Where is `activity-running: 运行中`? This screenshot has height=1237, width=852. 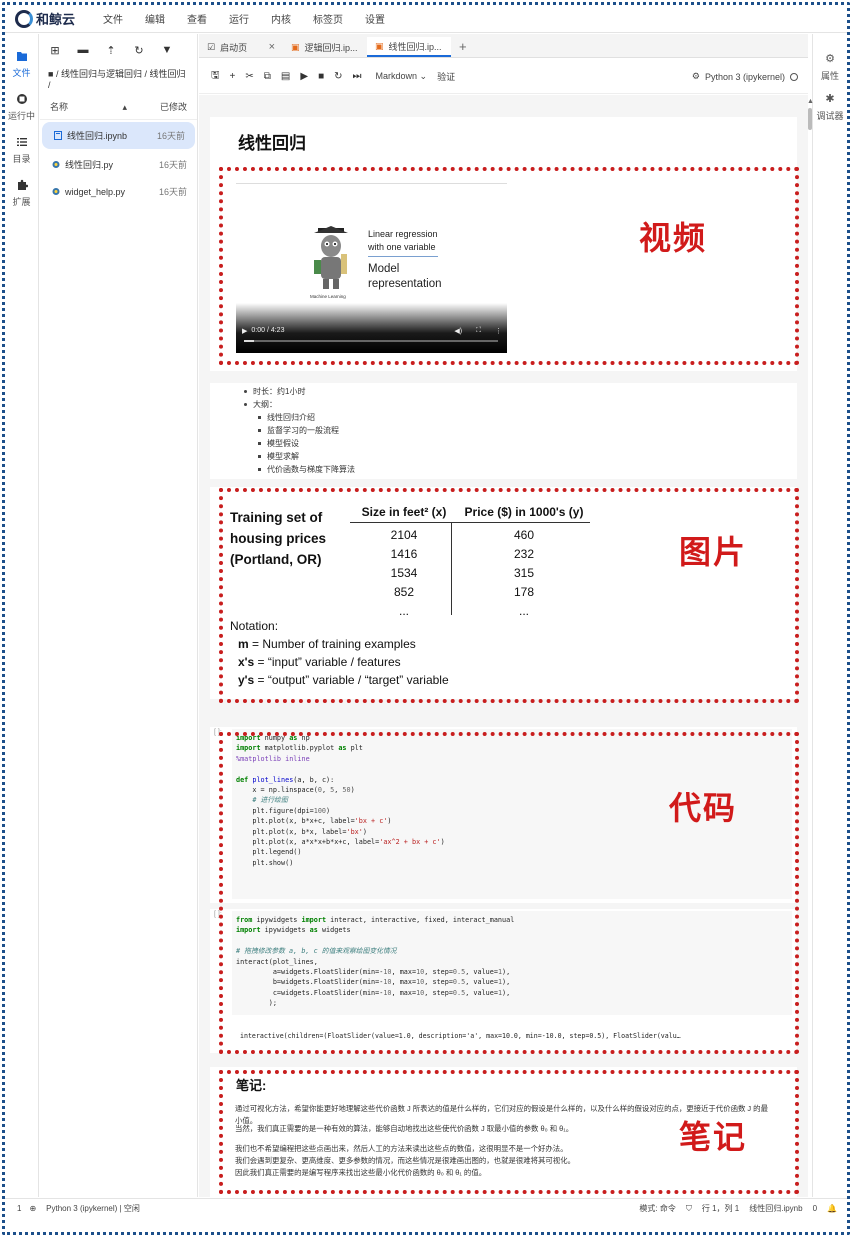
activity-running: 运行中 is located at coordinates (21, 107).